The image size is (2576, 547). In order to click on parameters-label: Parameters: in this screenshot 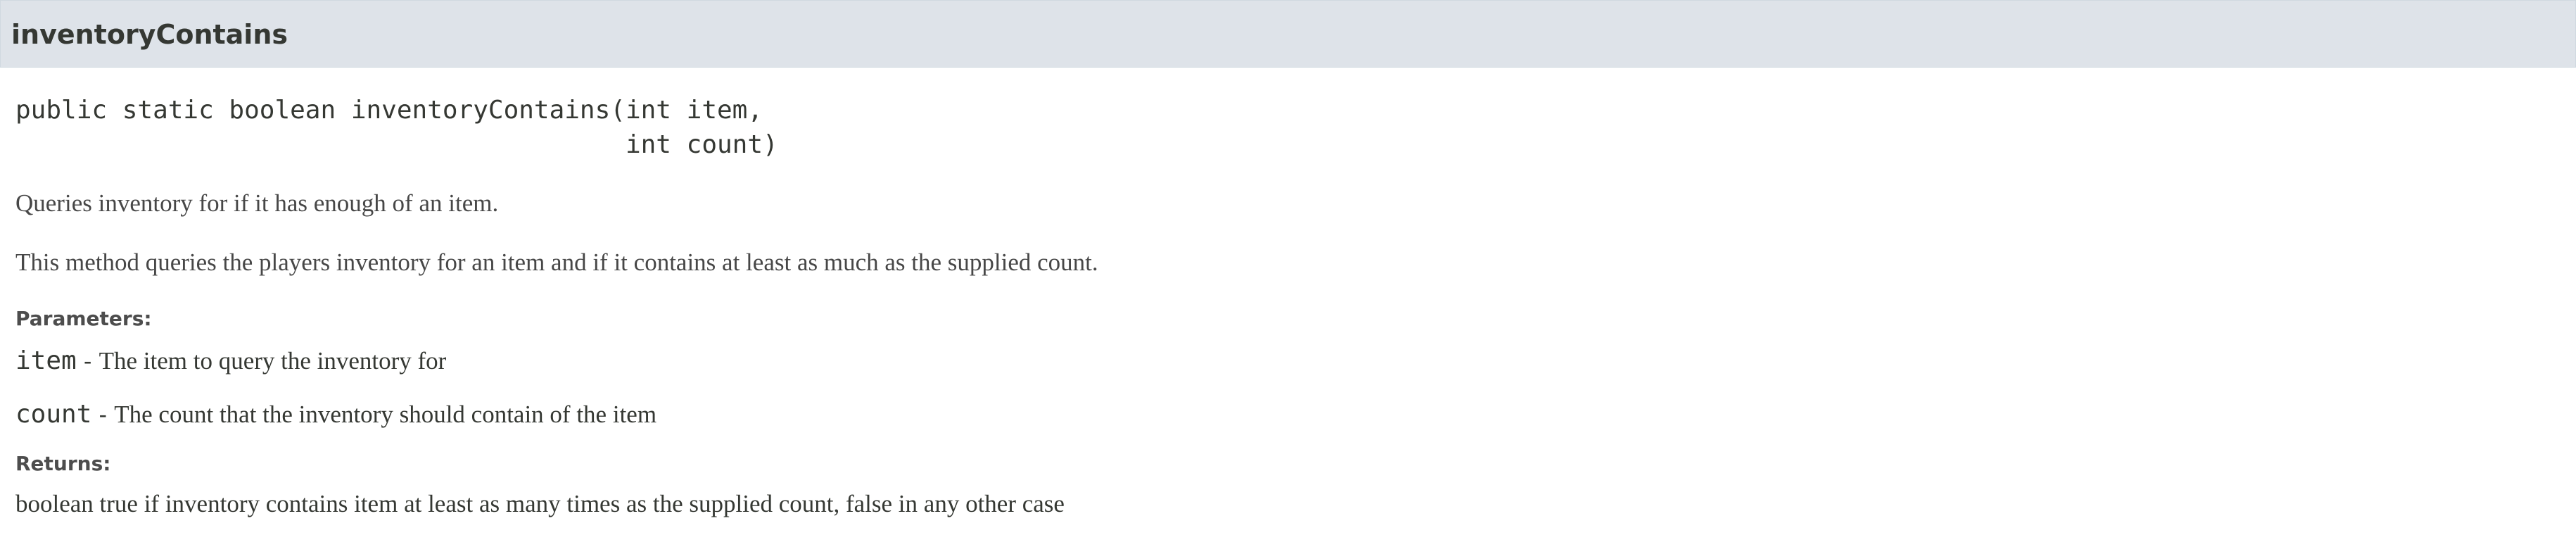, I will do `click(83, 318)`.